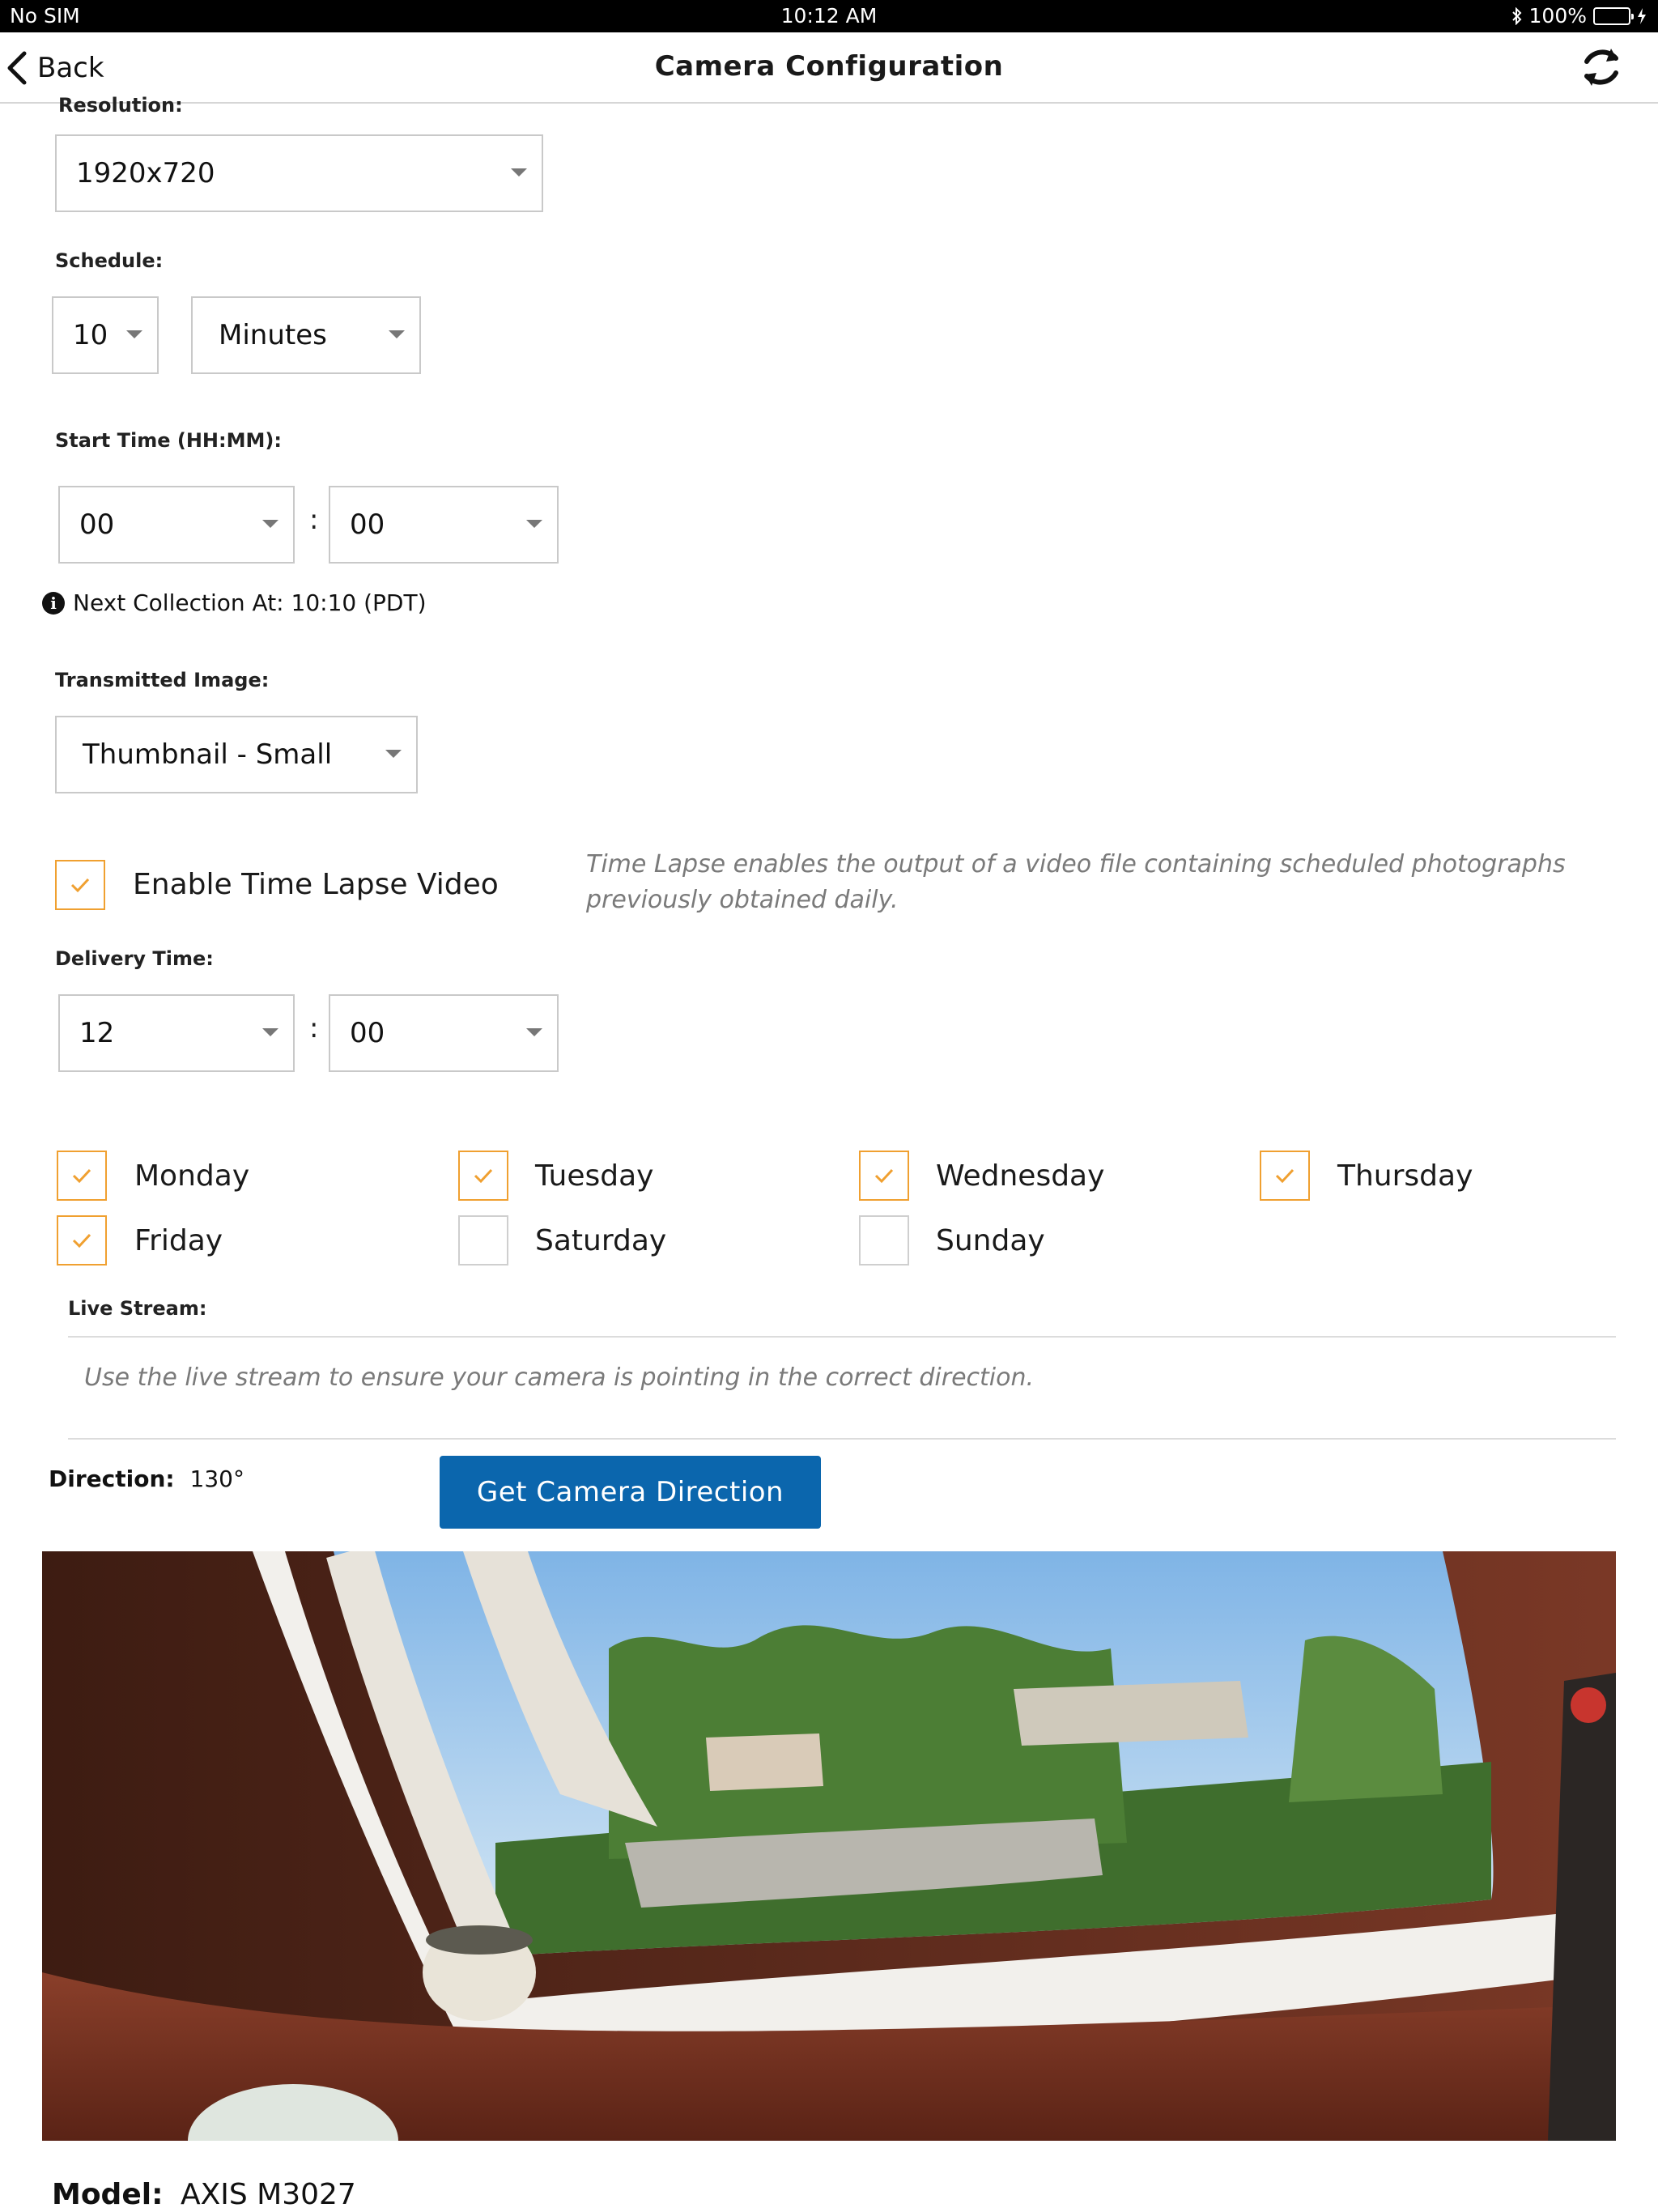 The width and height of the screenshot is (1658, 2212). Describe the element at coordinates (192, 1176) in the screenshot. I see `monday-label: Monday` at that location.